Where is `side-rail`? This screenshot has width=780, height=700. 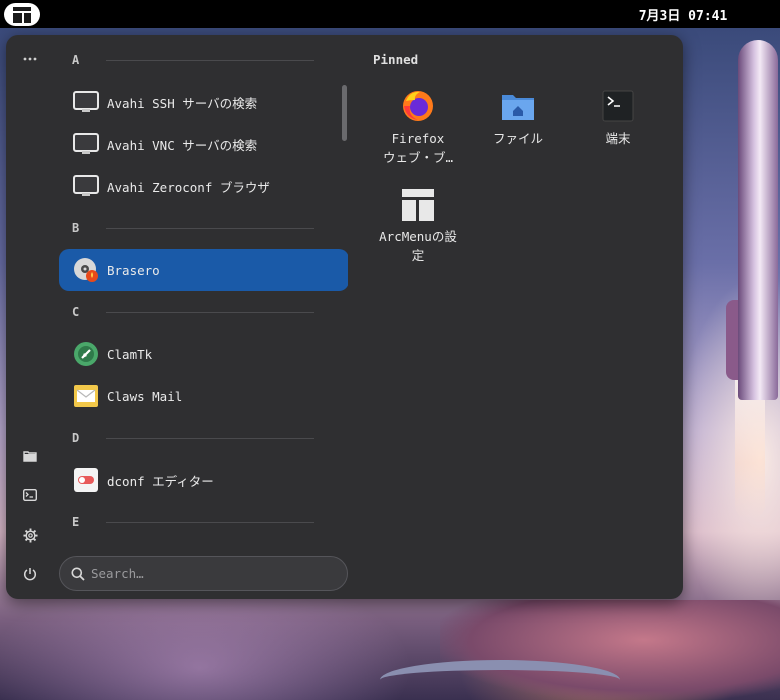 side-rail is located at coordinates (29, 317).